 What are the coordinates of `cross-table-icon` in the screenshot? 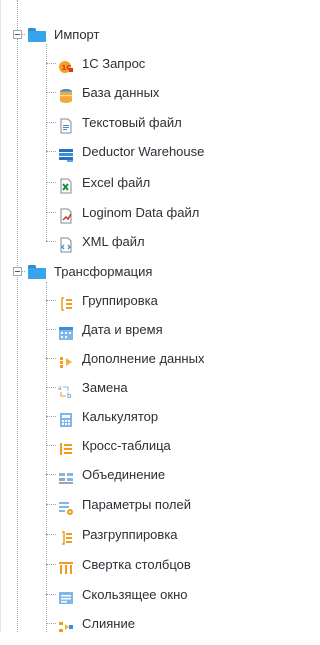 It's located at (66, 446).